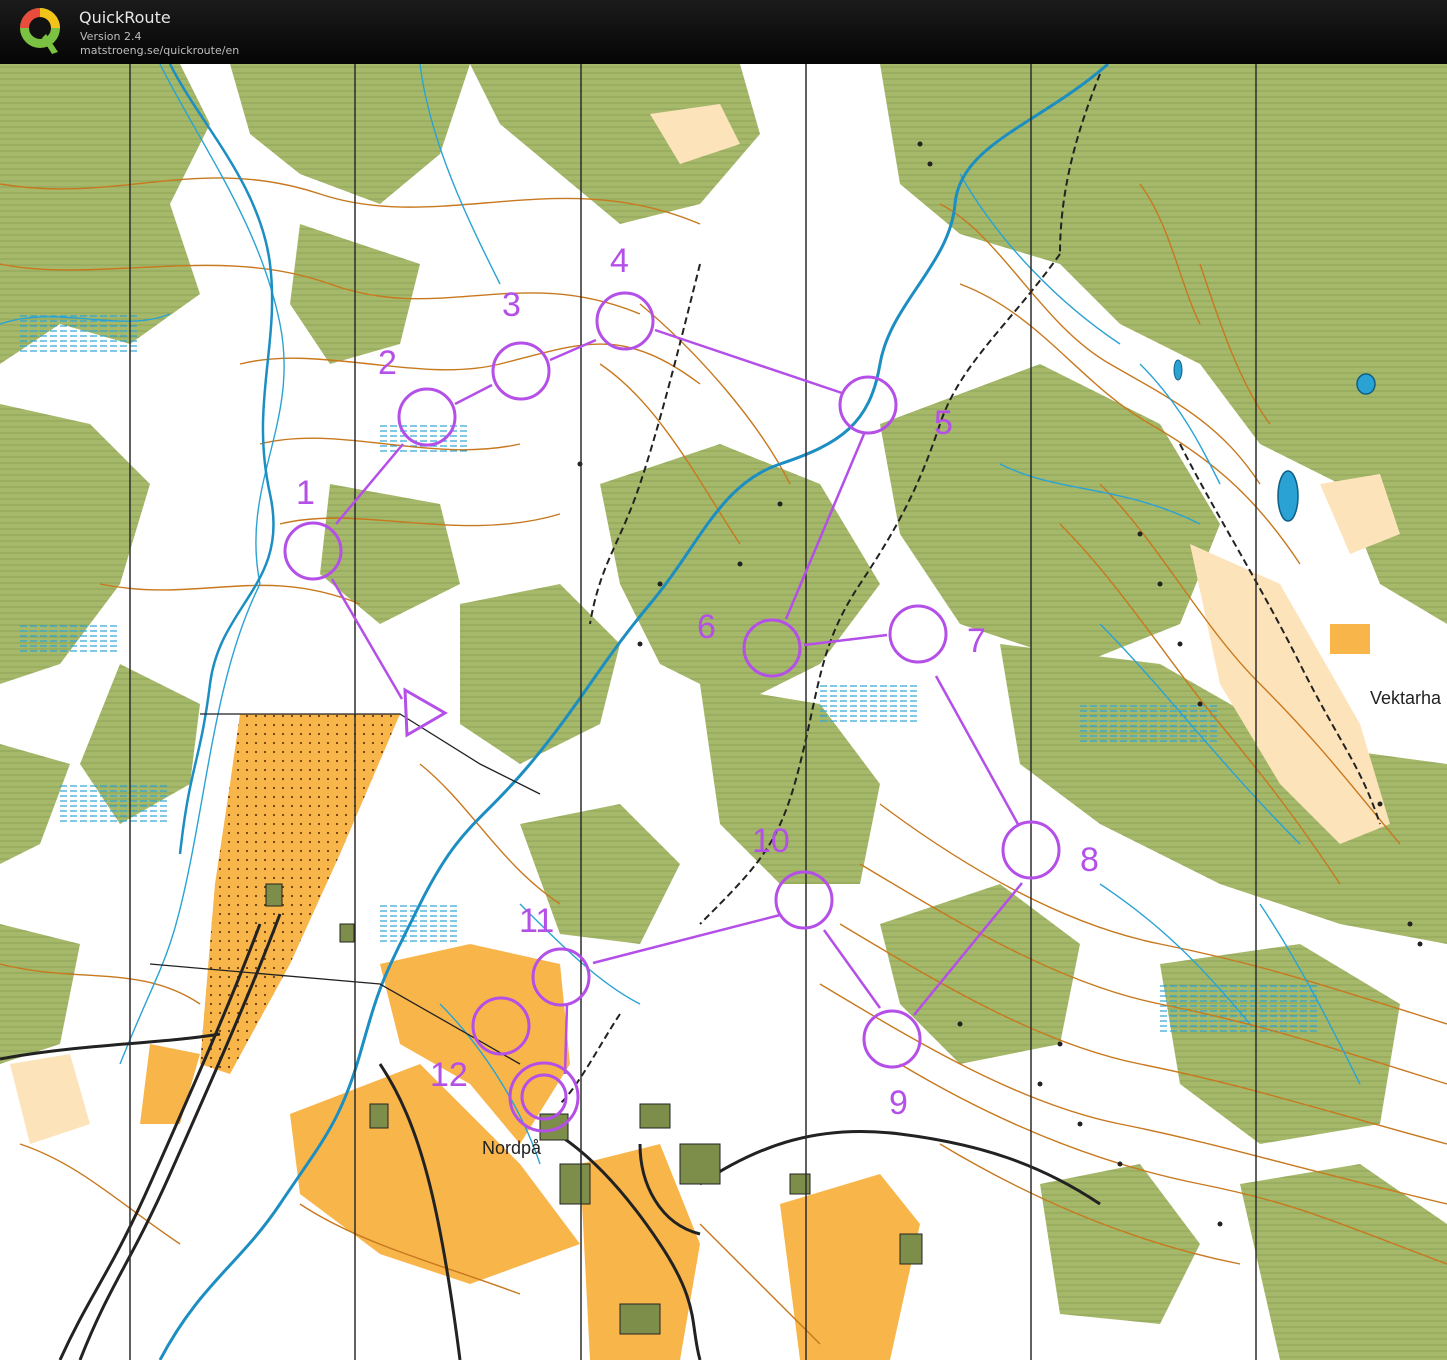 Image resolution: width=1447 pixels, height=1360 pixels. I want to click on app-version: Version 2.4, so click(111, 36).